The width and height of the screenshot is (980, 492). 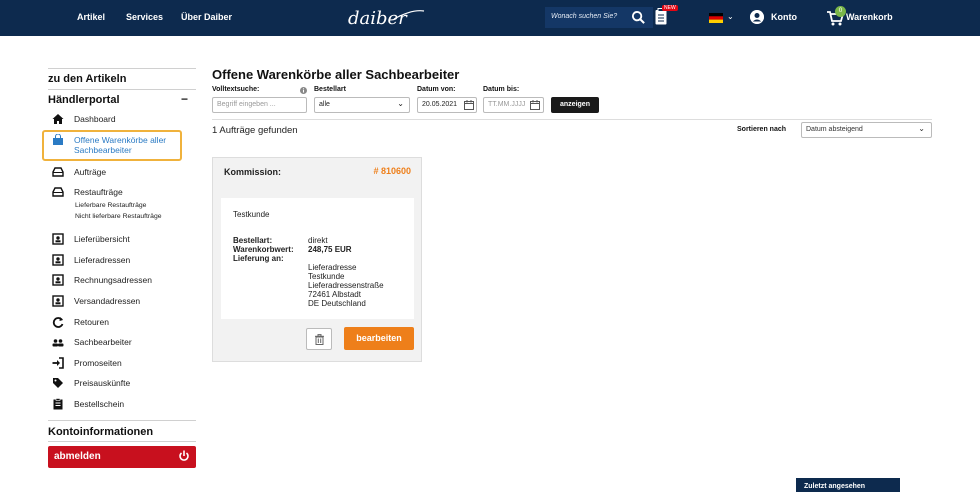 What do you see at coordinates (501, 89) in the screenshot?
I see `date-to-label: Datum bis:` at bounding box center [501, 89].